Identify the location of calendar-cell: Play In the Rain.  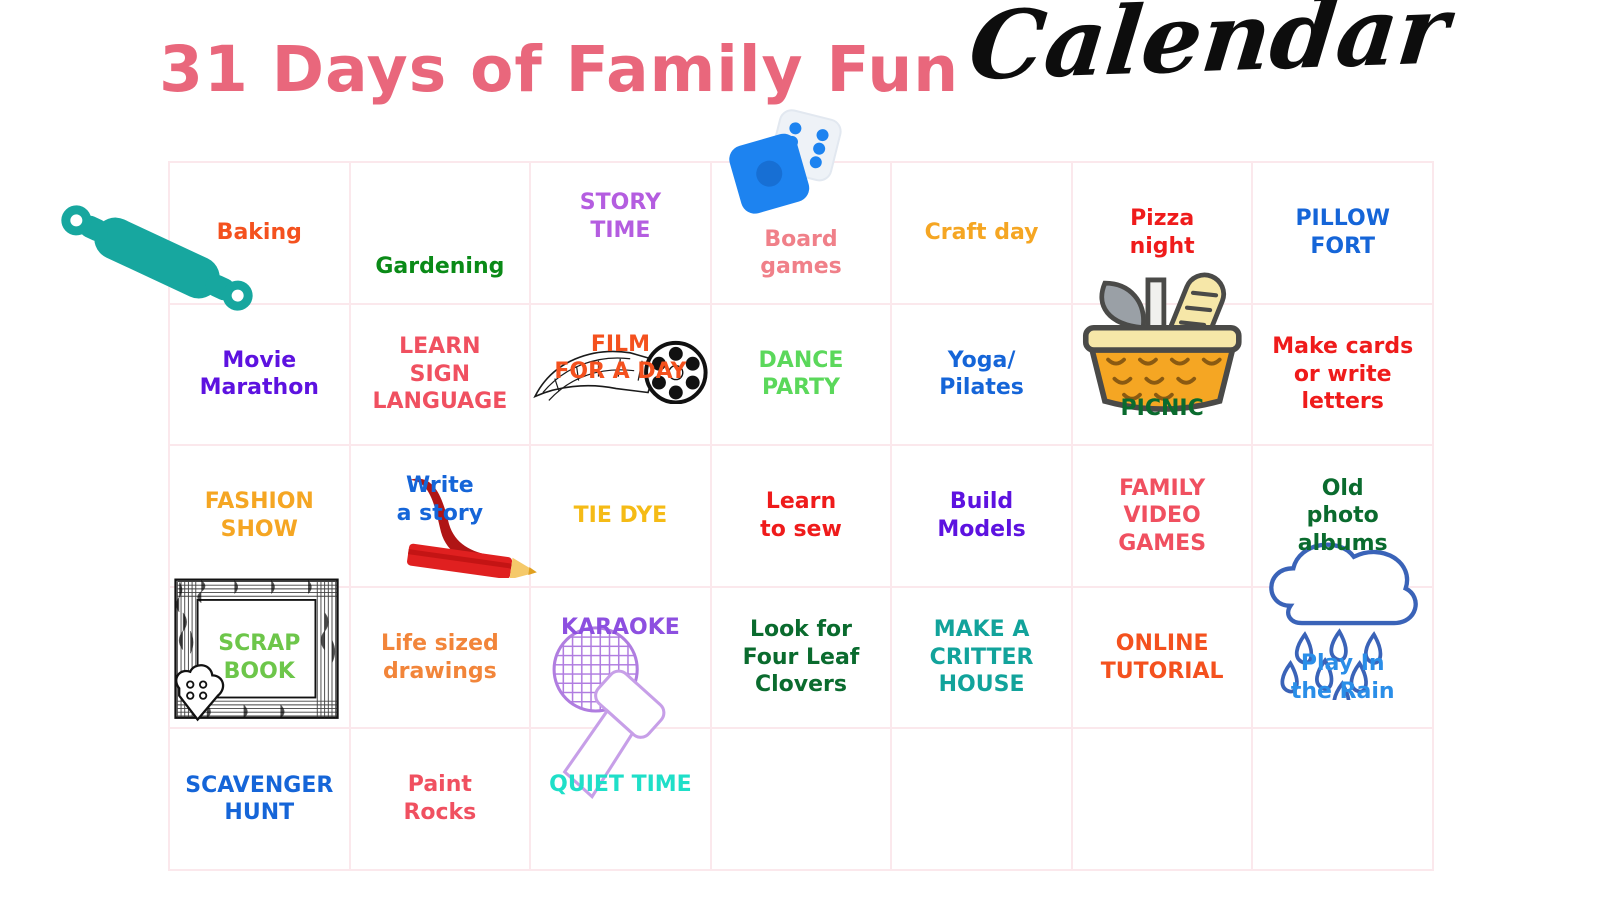
(1343, 636).